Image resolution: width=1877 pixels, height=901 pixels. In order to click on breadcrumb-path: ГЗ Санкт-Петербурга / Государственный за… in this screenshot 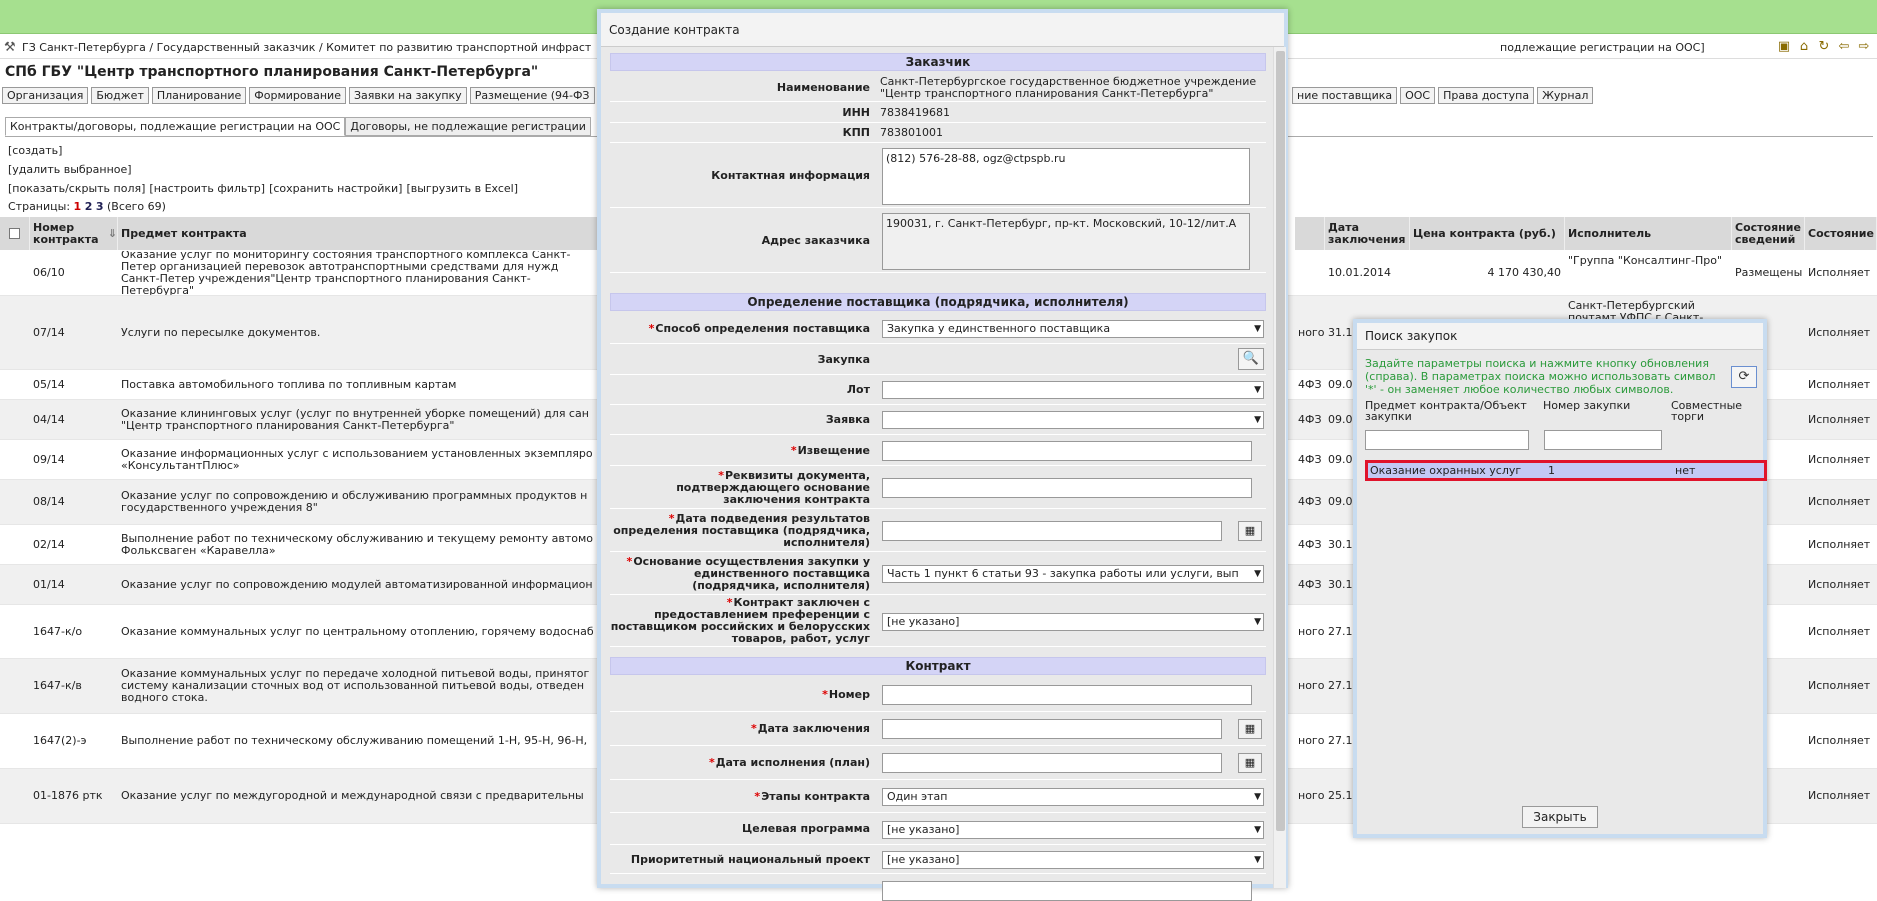, I will do `click(306, 47)`.